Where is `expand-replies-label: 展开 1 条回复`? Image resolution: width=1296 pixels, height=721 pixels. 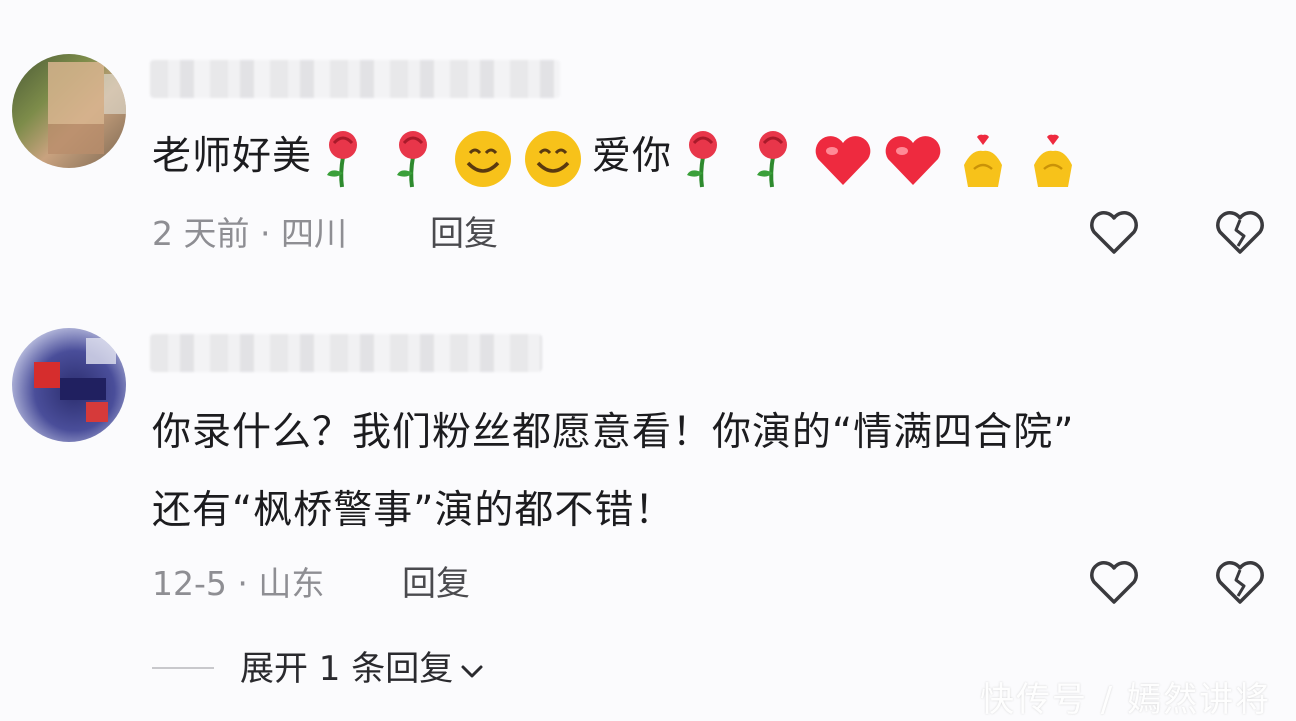 expand-replies-label: 展开 1 条回复 is located at coordinates (347, 669).